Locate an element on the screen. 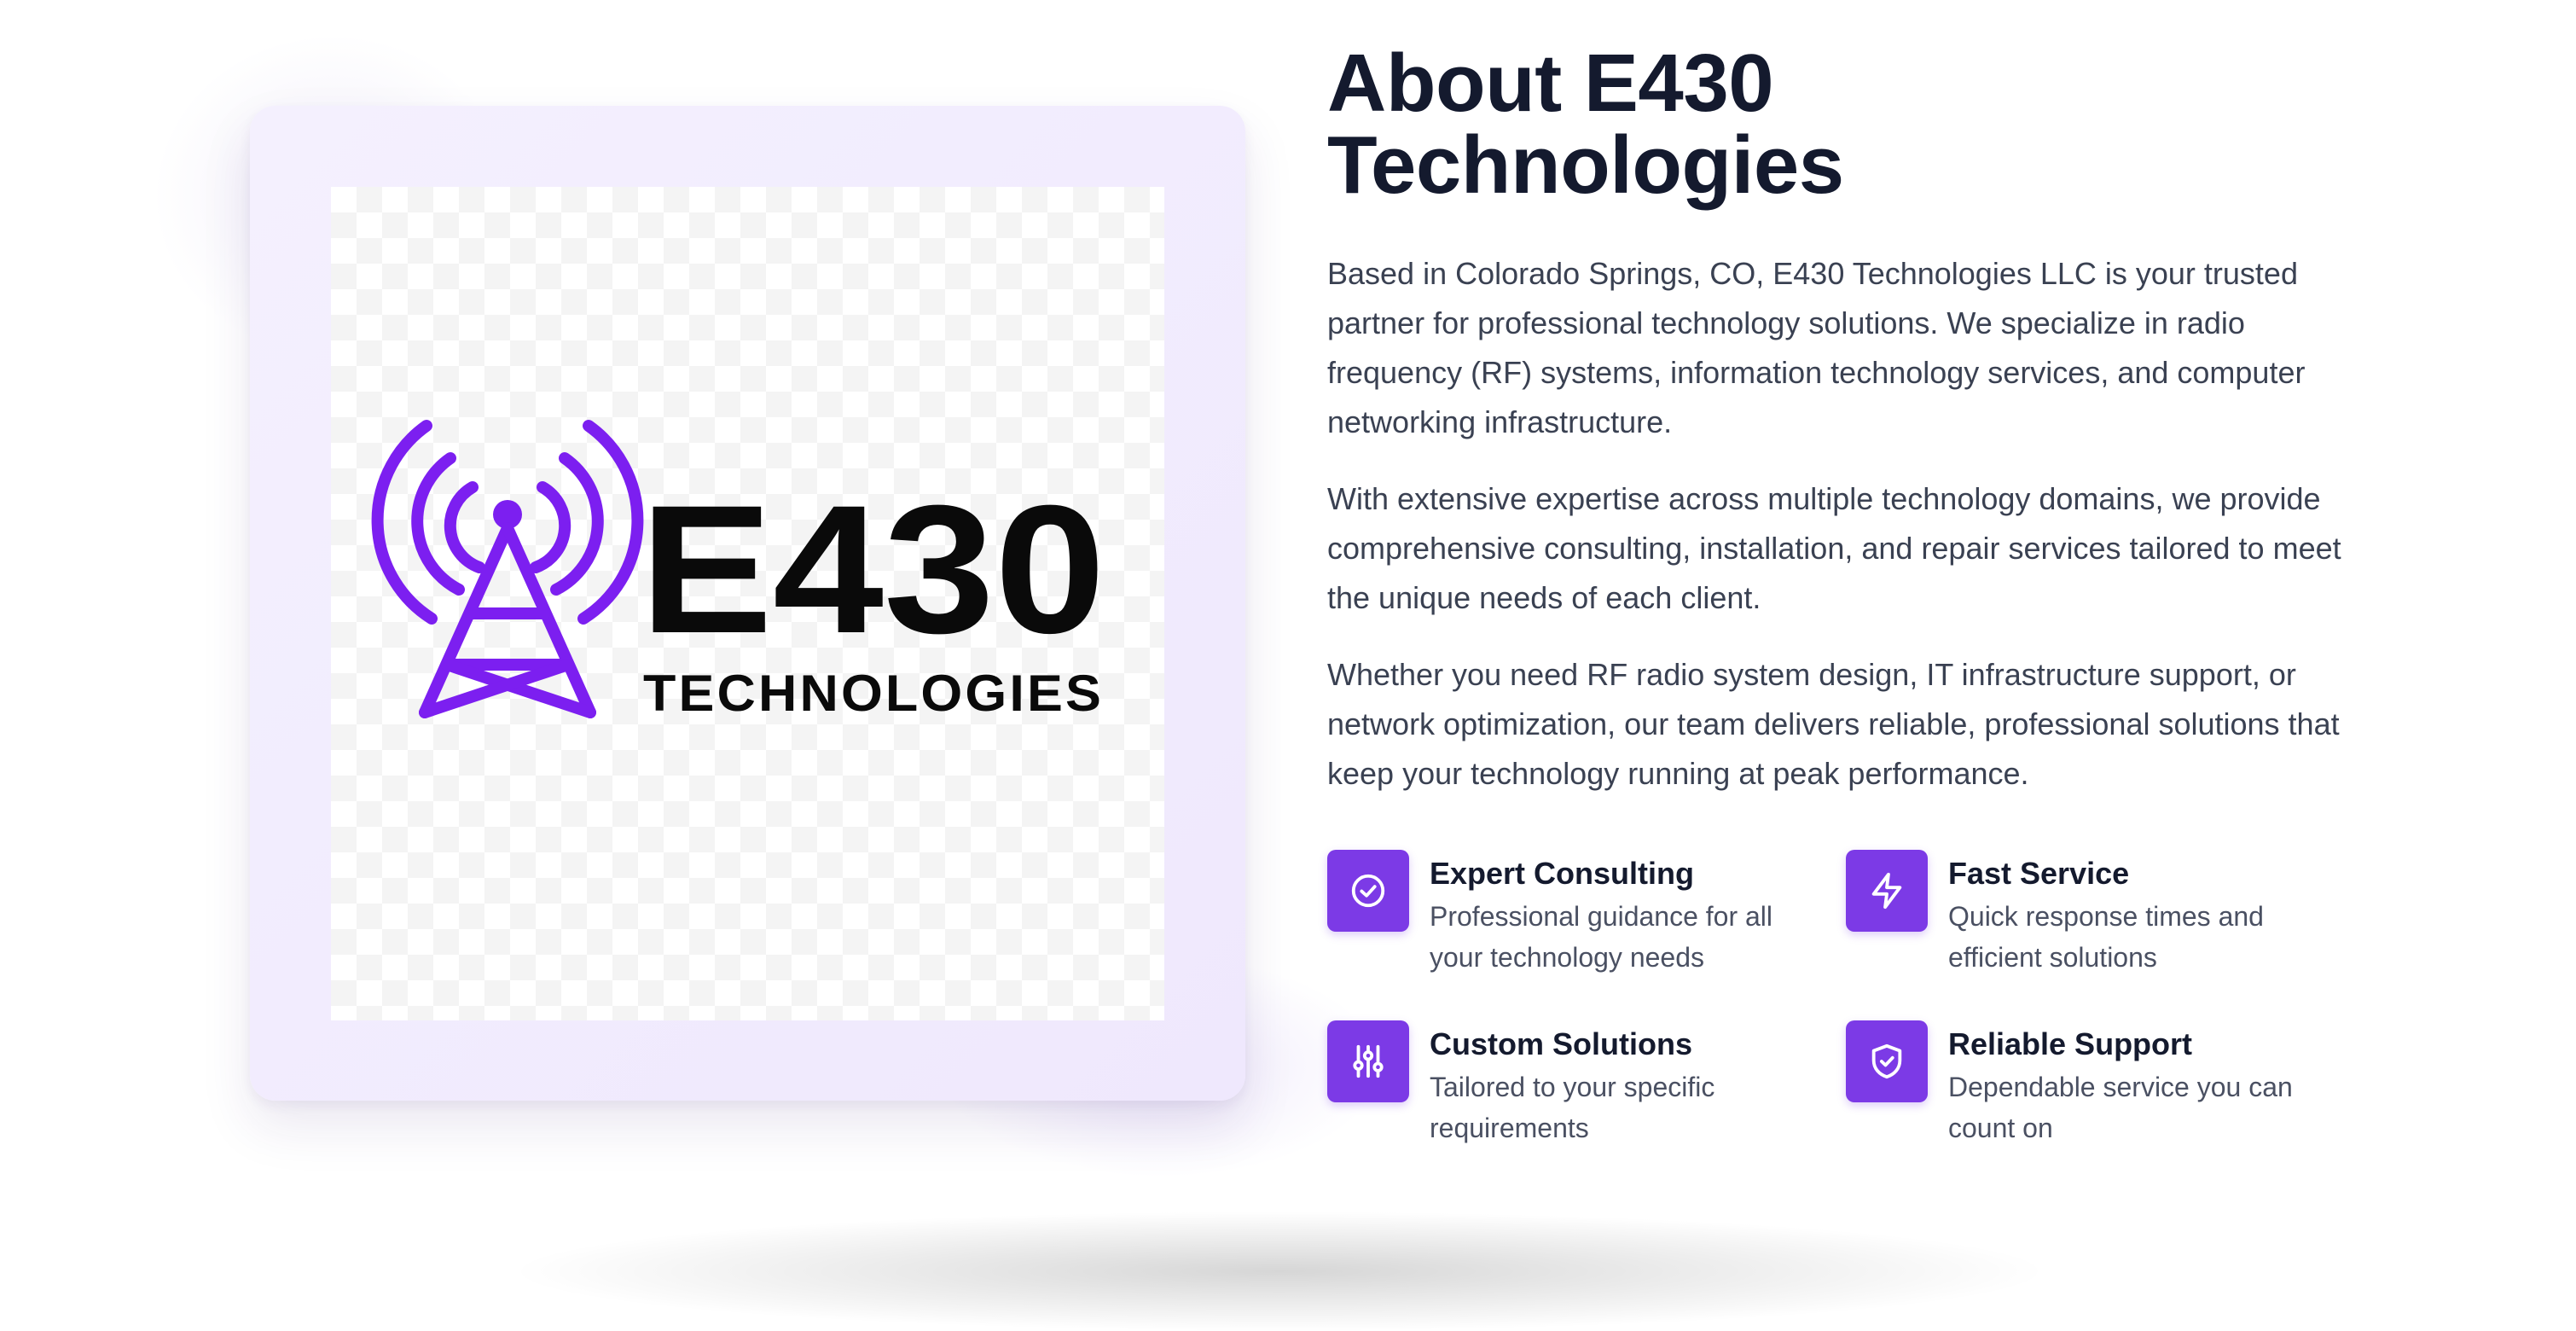 The height and width of the screenshot is (1331, 2576). page-title-line: About E430 is located at coordinates (1550, 83).